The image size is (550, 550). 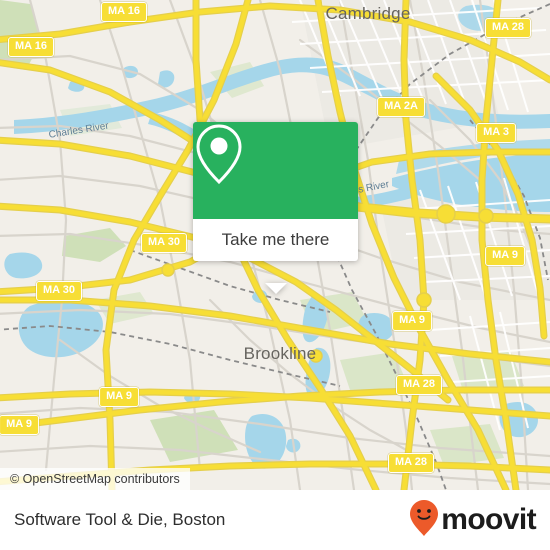 I want to click on highway-shield-ma9-west: MA 9, so click(x=19, y=425).